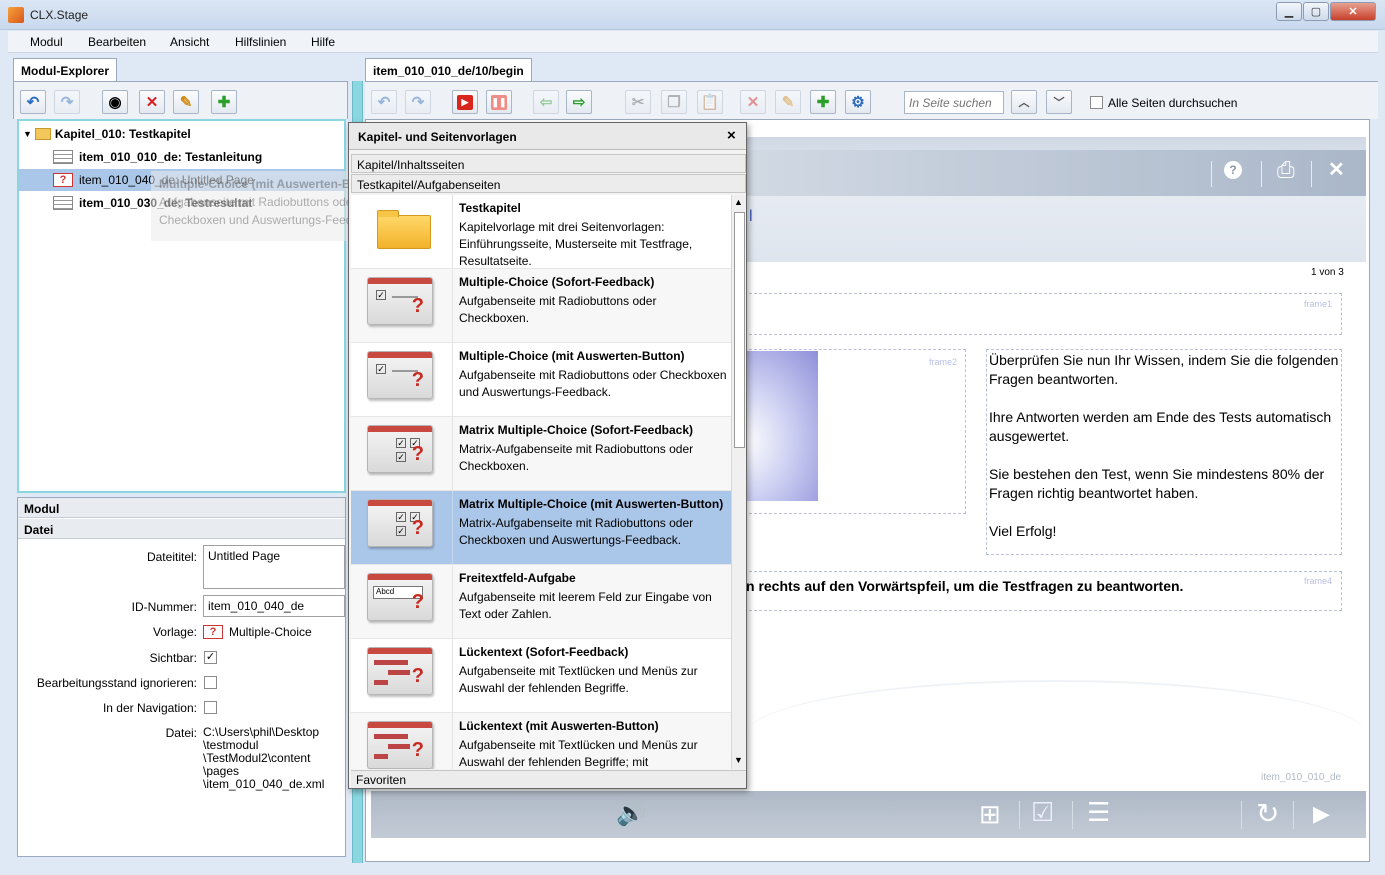 The height and width of the screenshot is (875, 1385). What do you see at coordinates (781, 426) in the screenshot?
I see `page-image` at bounding box center [781, 426].